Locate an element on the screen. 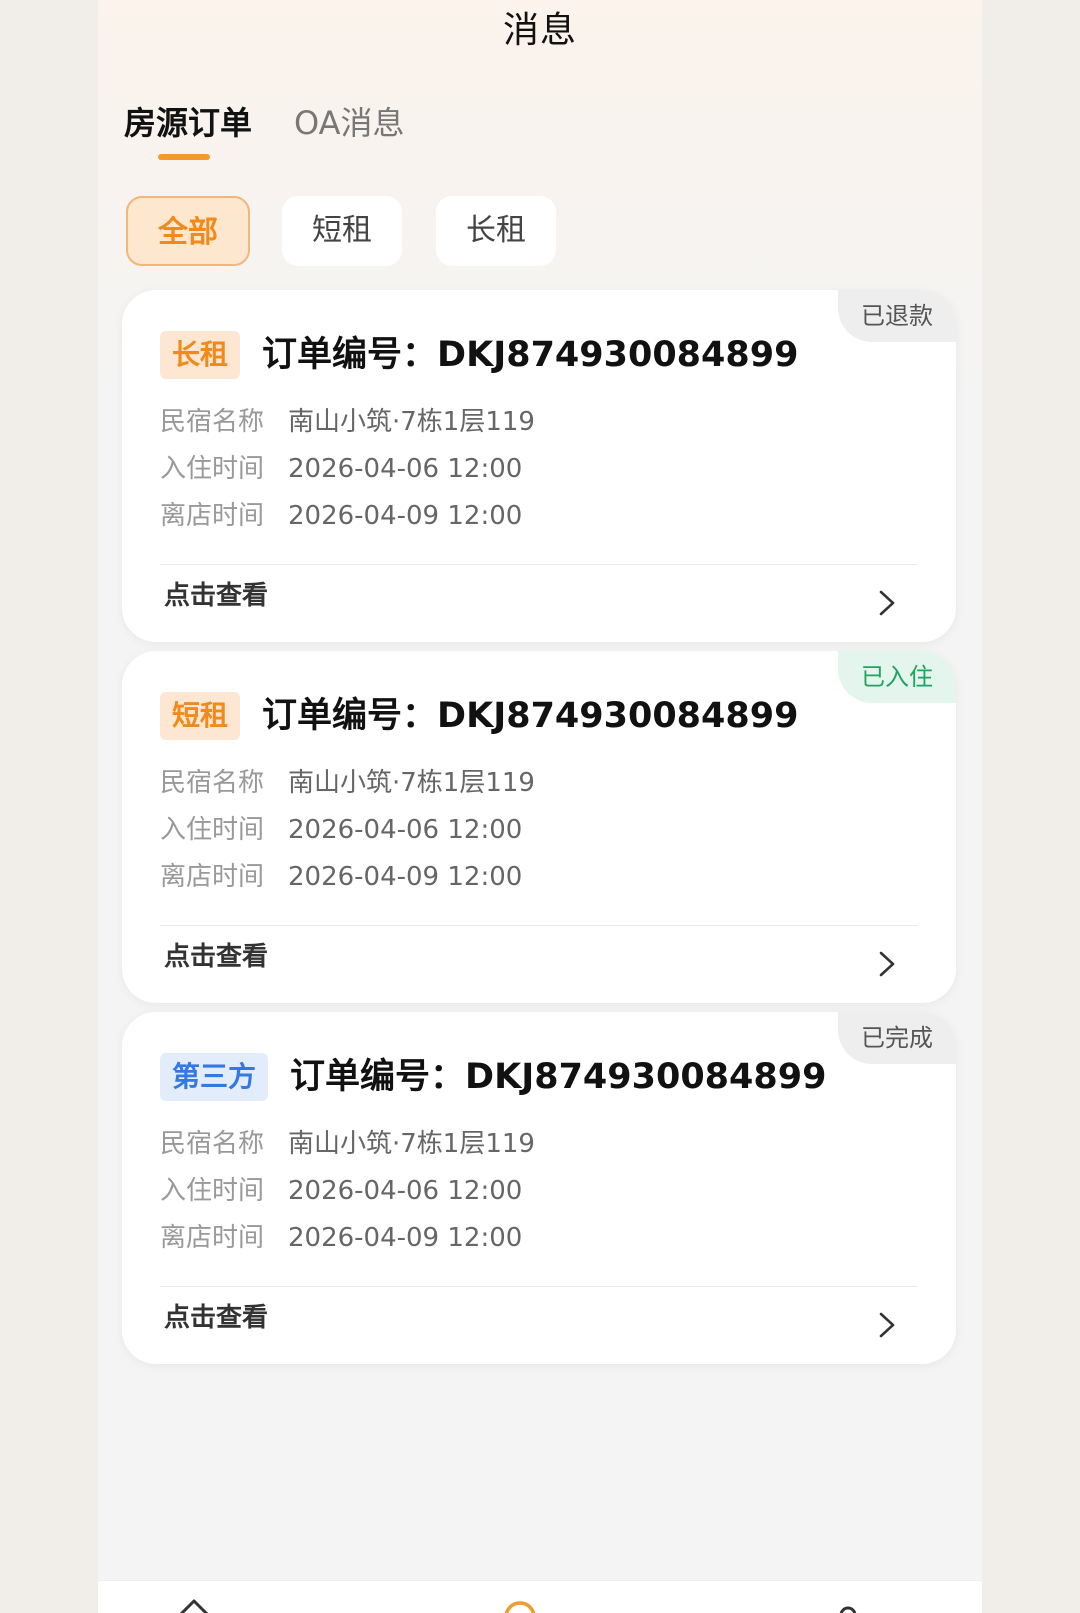  filter-short-rent-button: 短租 is located at coordinates (342, 231).